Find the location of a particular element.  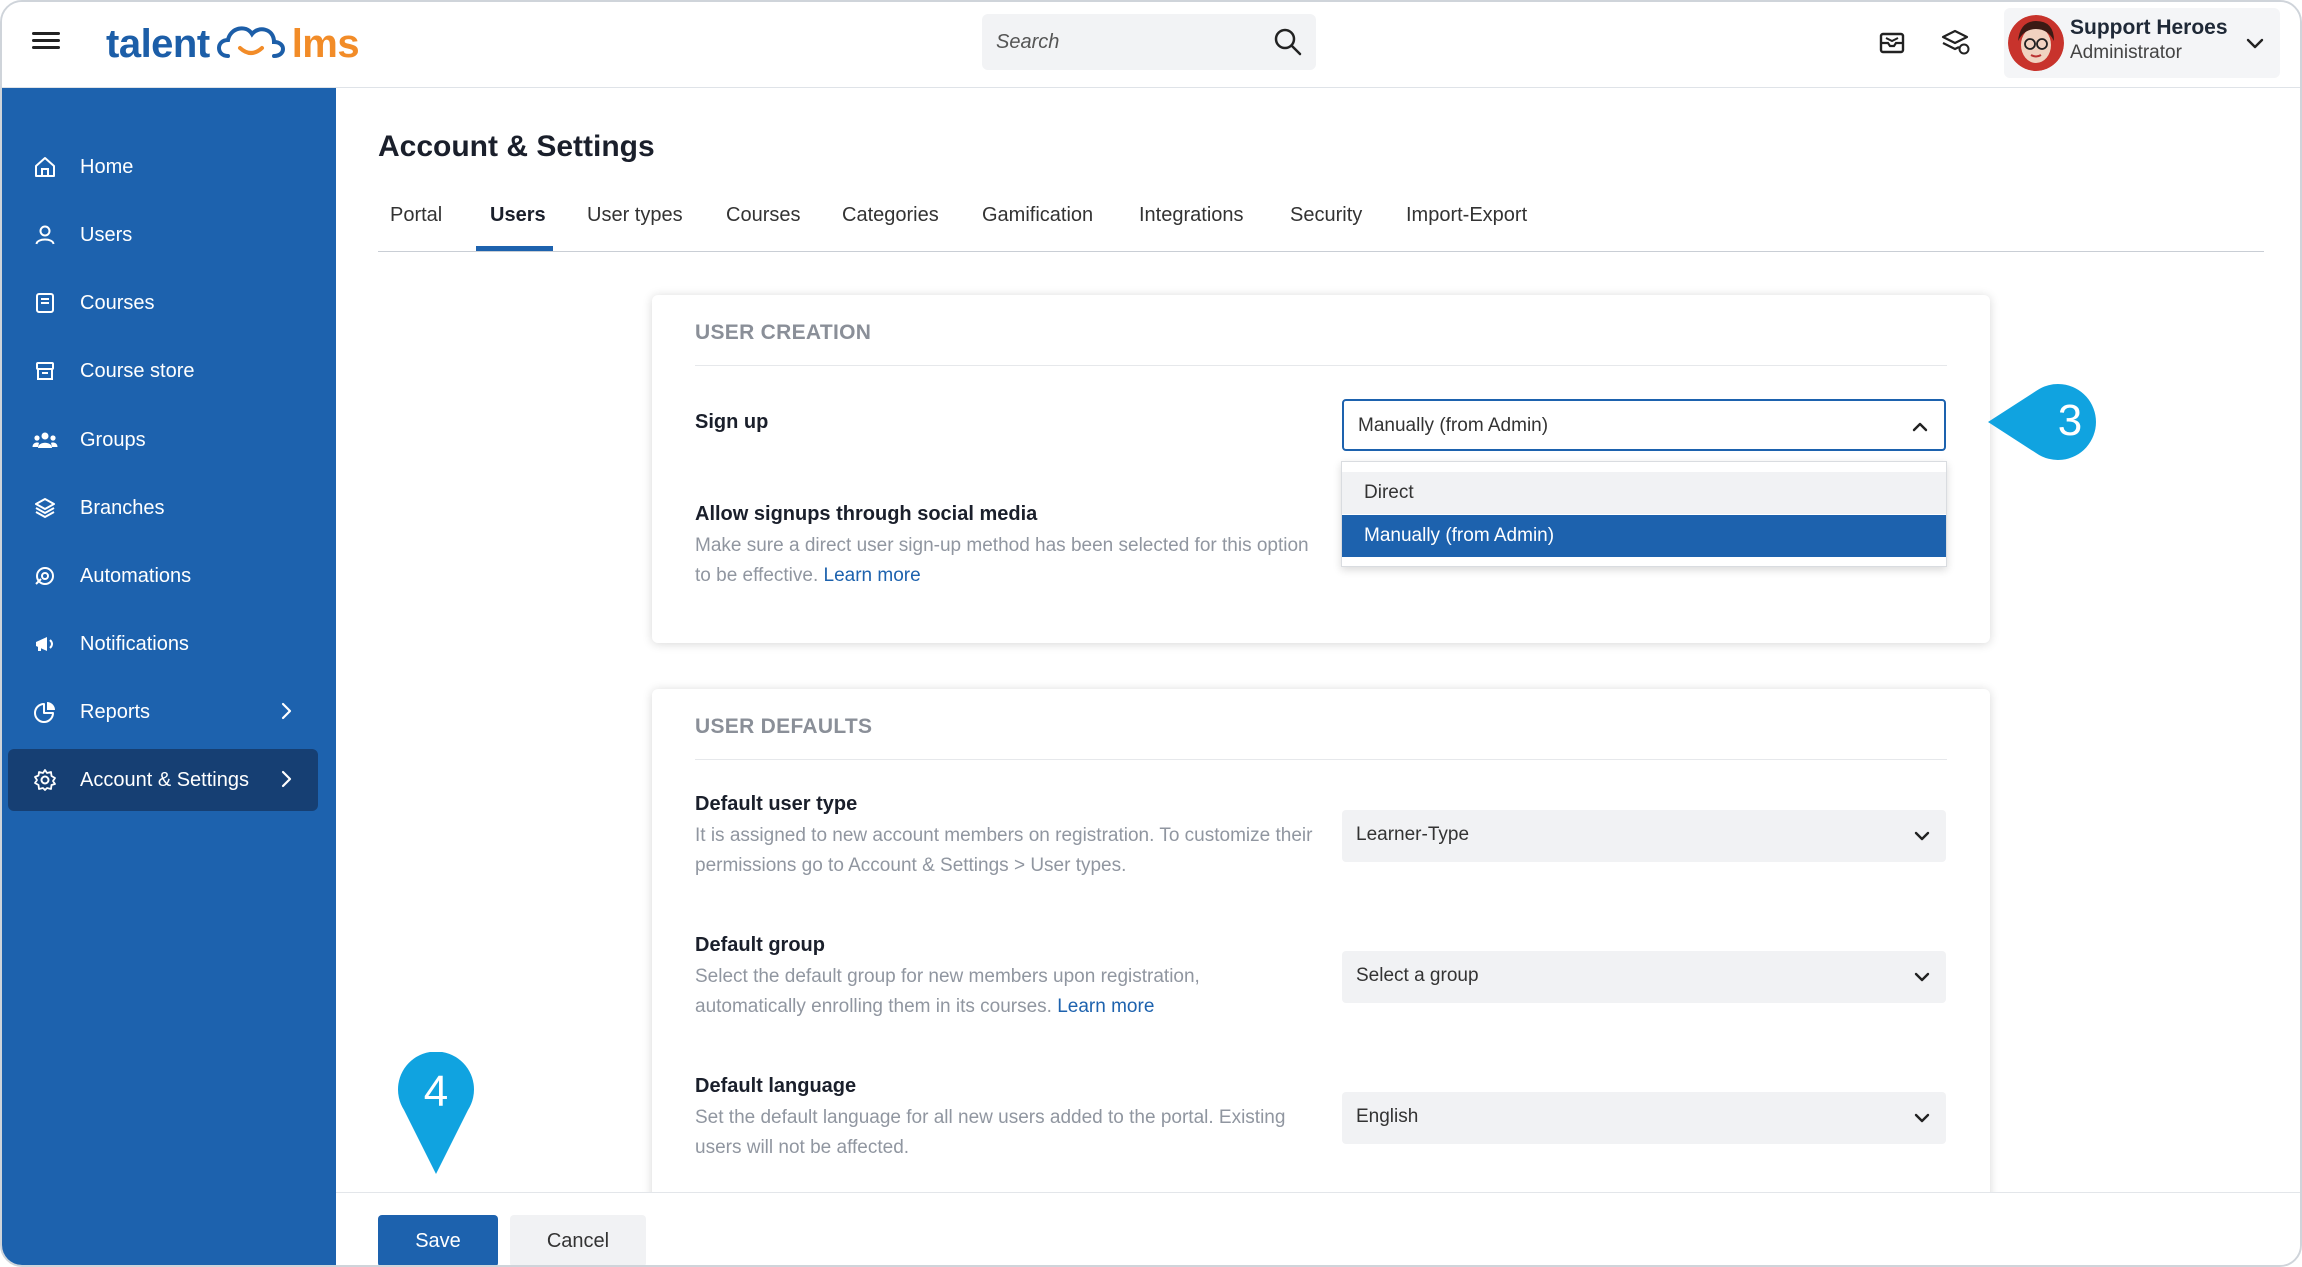

default-user-type-label: Default user type is located at coordinates (776, 804).